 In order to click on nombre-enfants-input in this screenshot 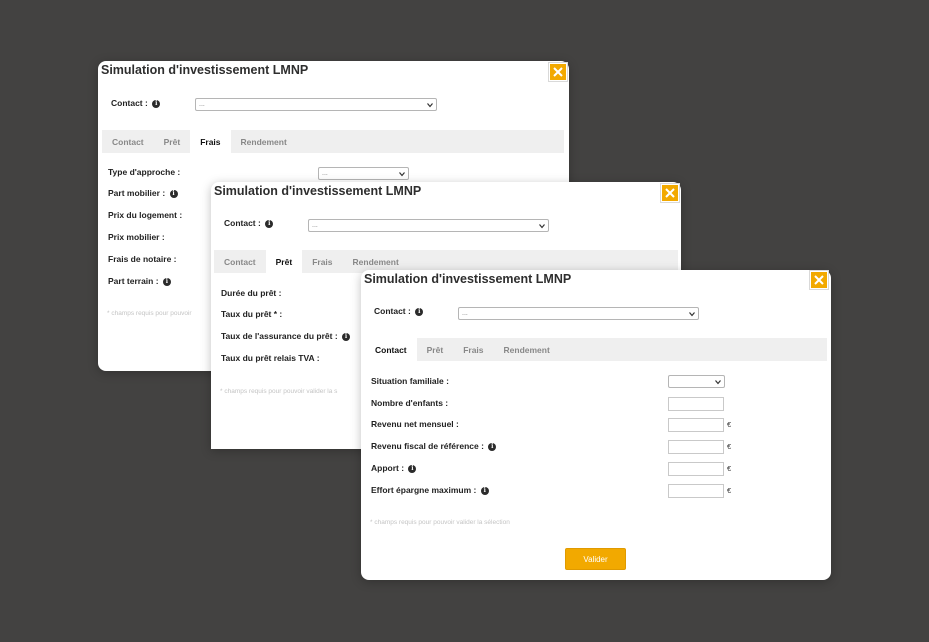, I will do `click(696, 404)`.